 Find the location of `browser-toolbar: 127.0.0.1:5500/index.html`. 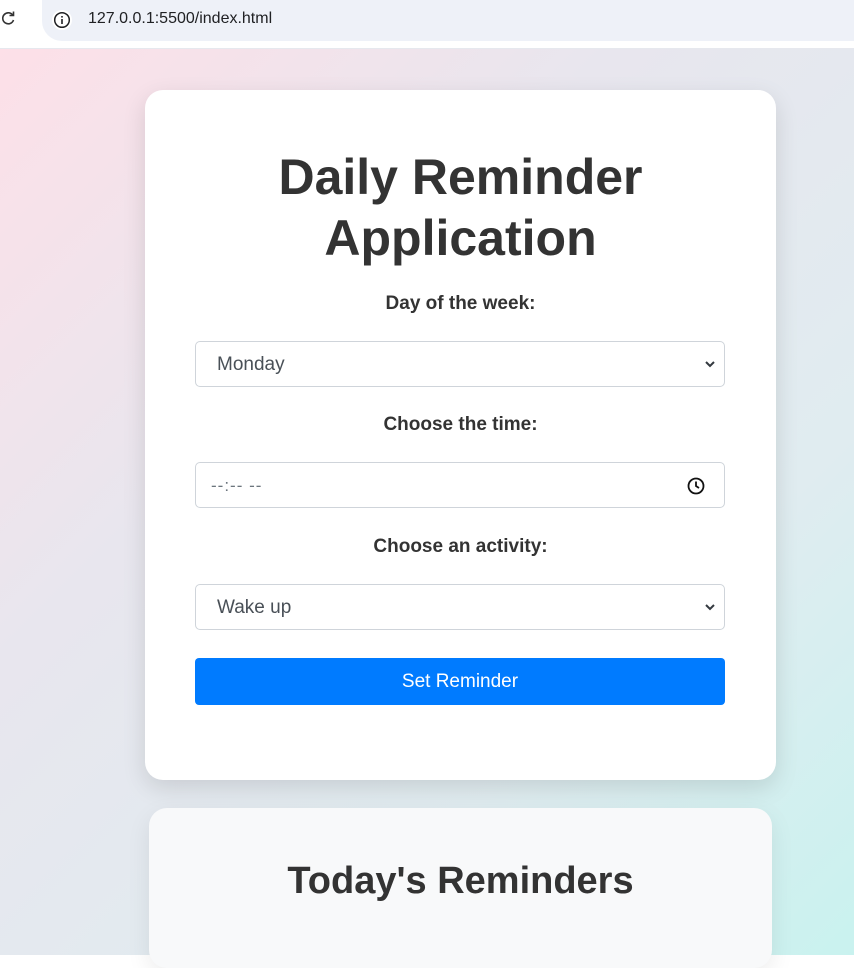

browser-toolbar: 127.0.0.1:5500/index.html is located at coordinates (427, 24).